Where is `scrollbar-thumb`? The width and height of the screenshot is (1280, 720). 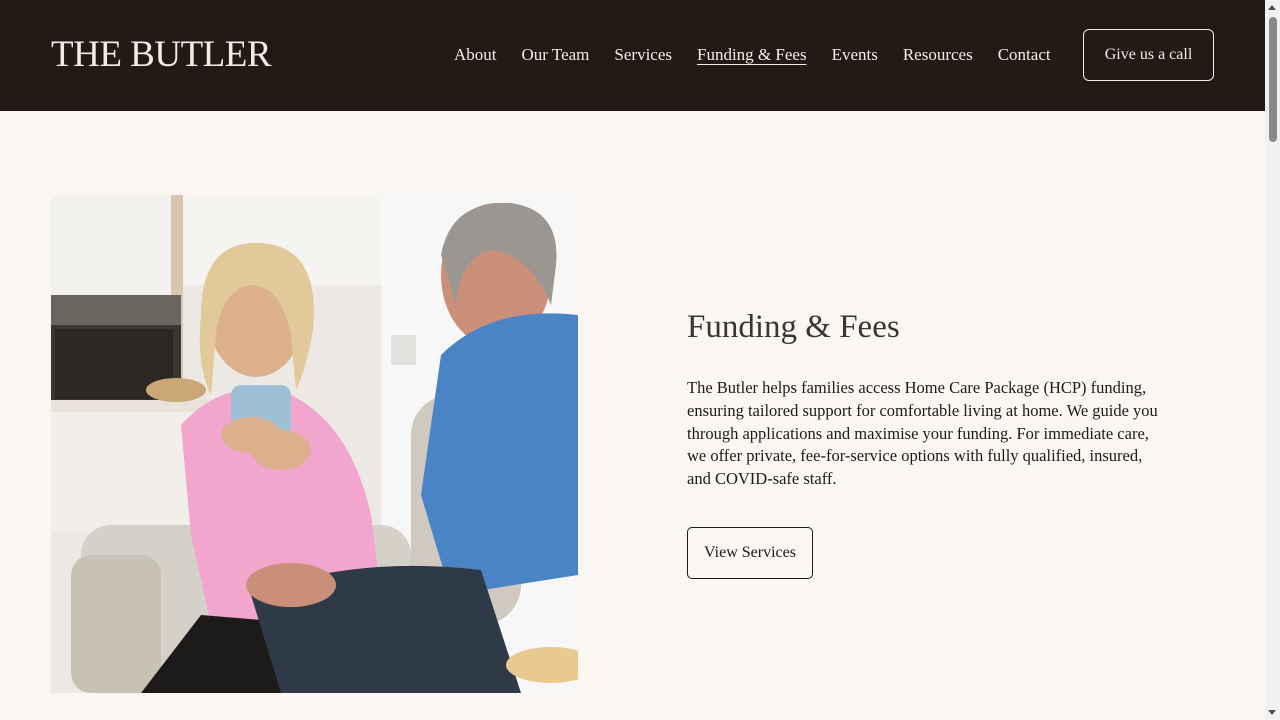 scrollbar-thumb is located at coordinates (1273, 79).